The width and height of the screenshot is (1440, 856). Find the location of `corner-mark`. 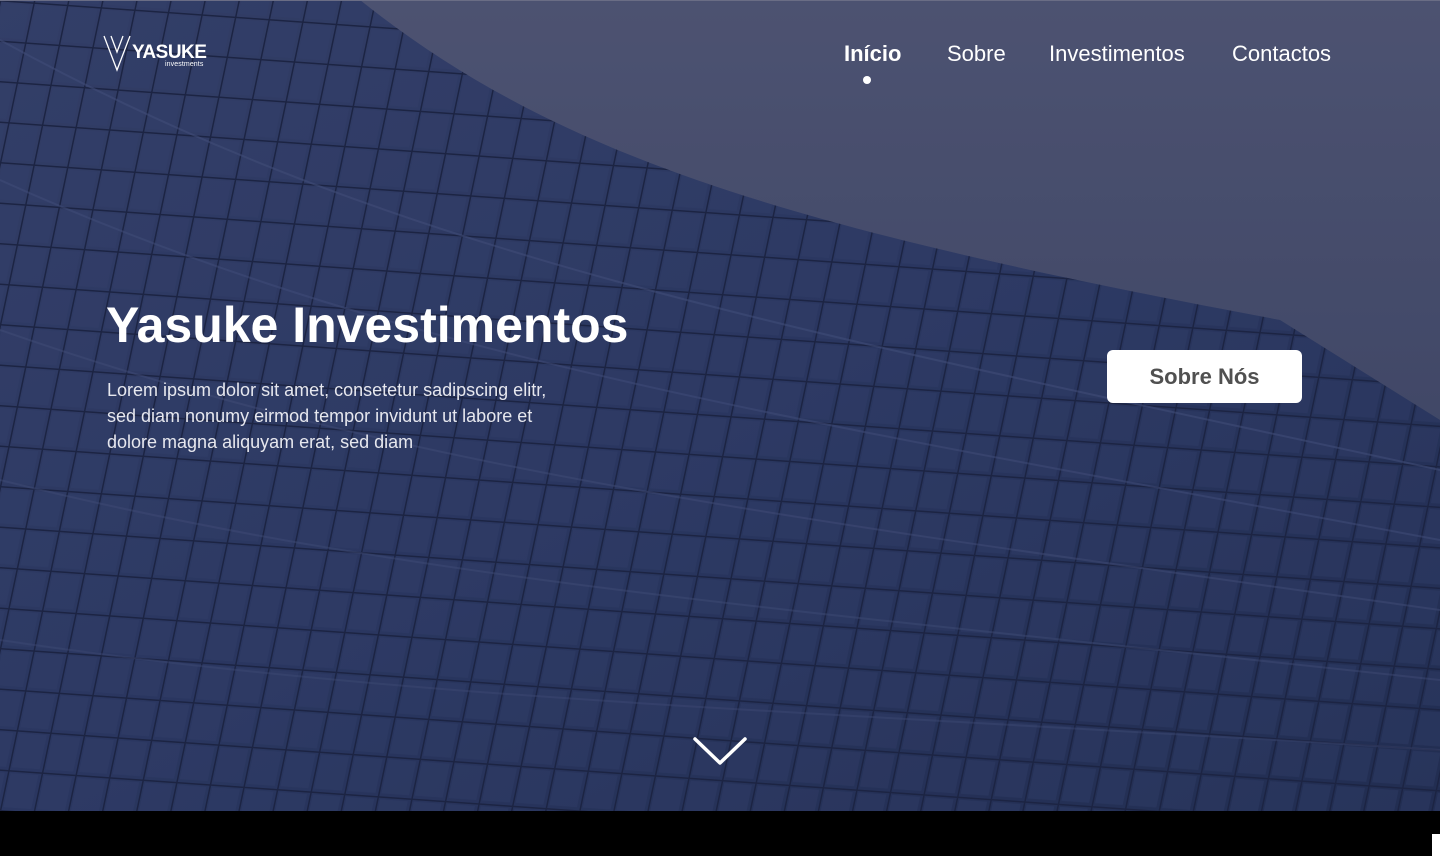

corner-mark is located at coordinates (1436, 845).